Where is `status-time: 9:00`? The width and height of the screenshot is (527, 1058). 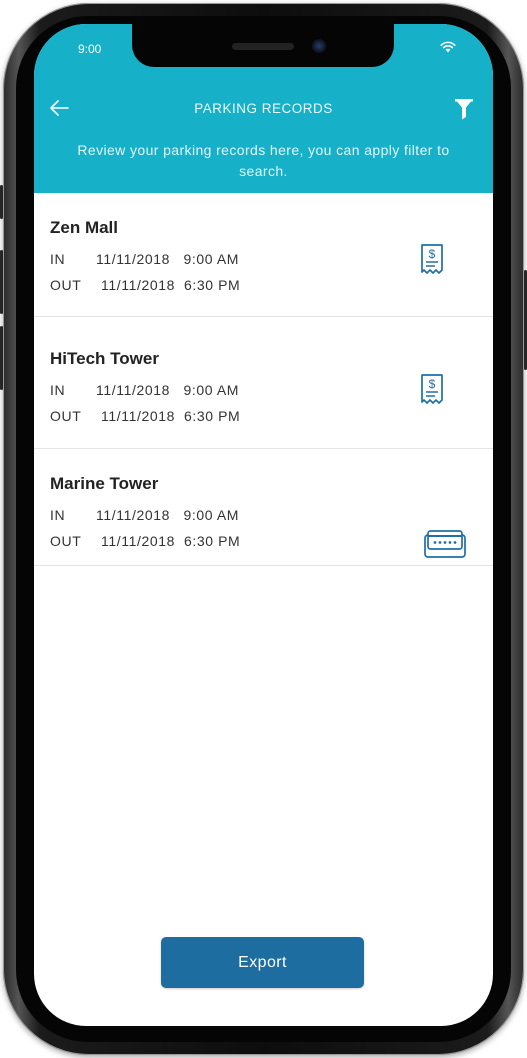 status-time: 9:00 is located at coordinates (90, 49).